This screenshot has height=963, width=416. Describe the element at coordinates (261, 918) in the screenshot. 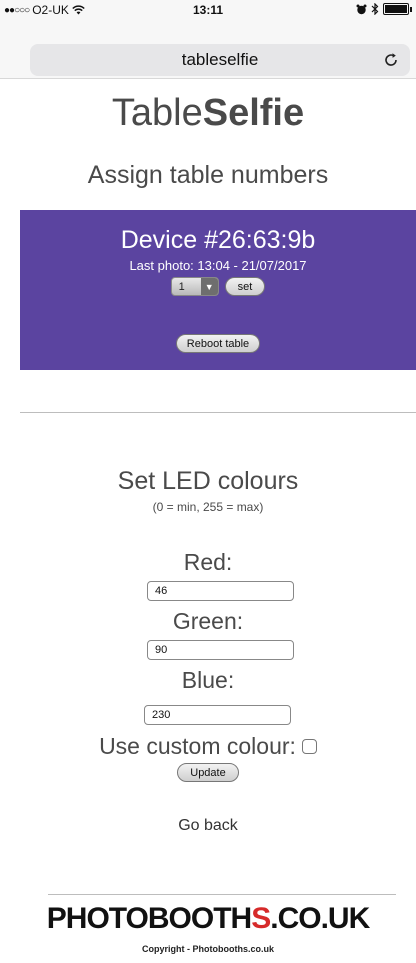

I see `brand-text-accent: S` at that location.